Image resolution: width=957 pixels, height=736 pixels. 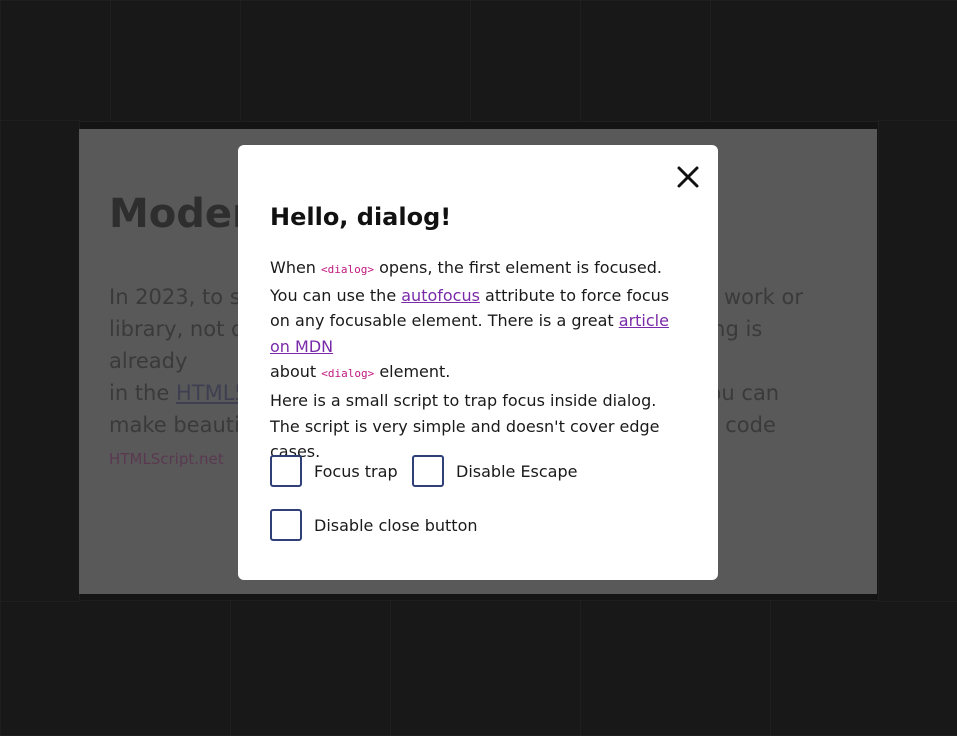 I want to click on dialog-title: Hello, dialog!, so click(x=361, y=217).